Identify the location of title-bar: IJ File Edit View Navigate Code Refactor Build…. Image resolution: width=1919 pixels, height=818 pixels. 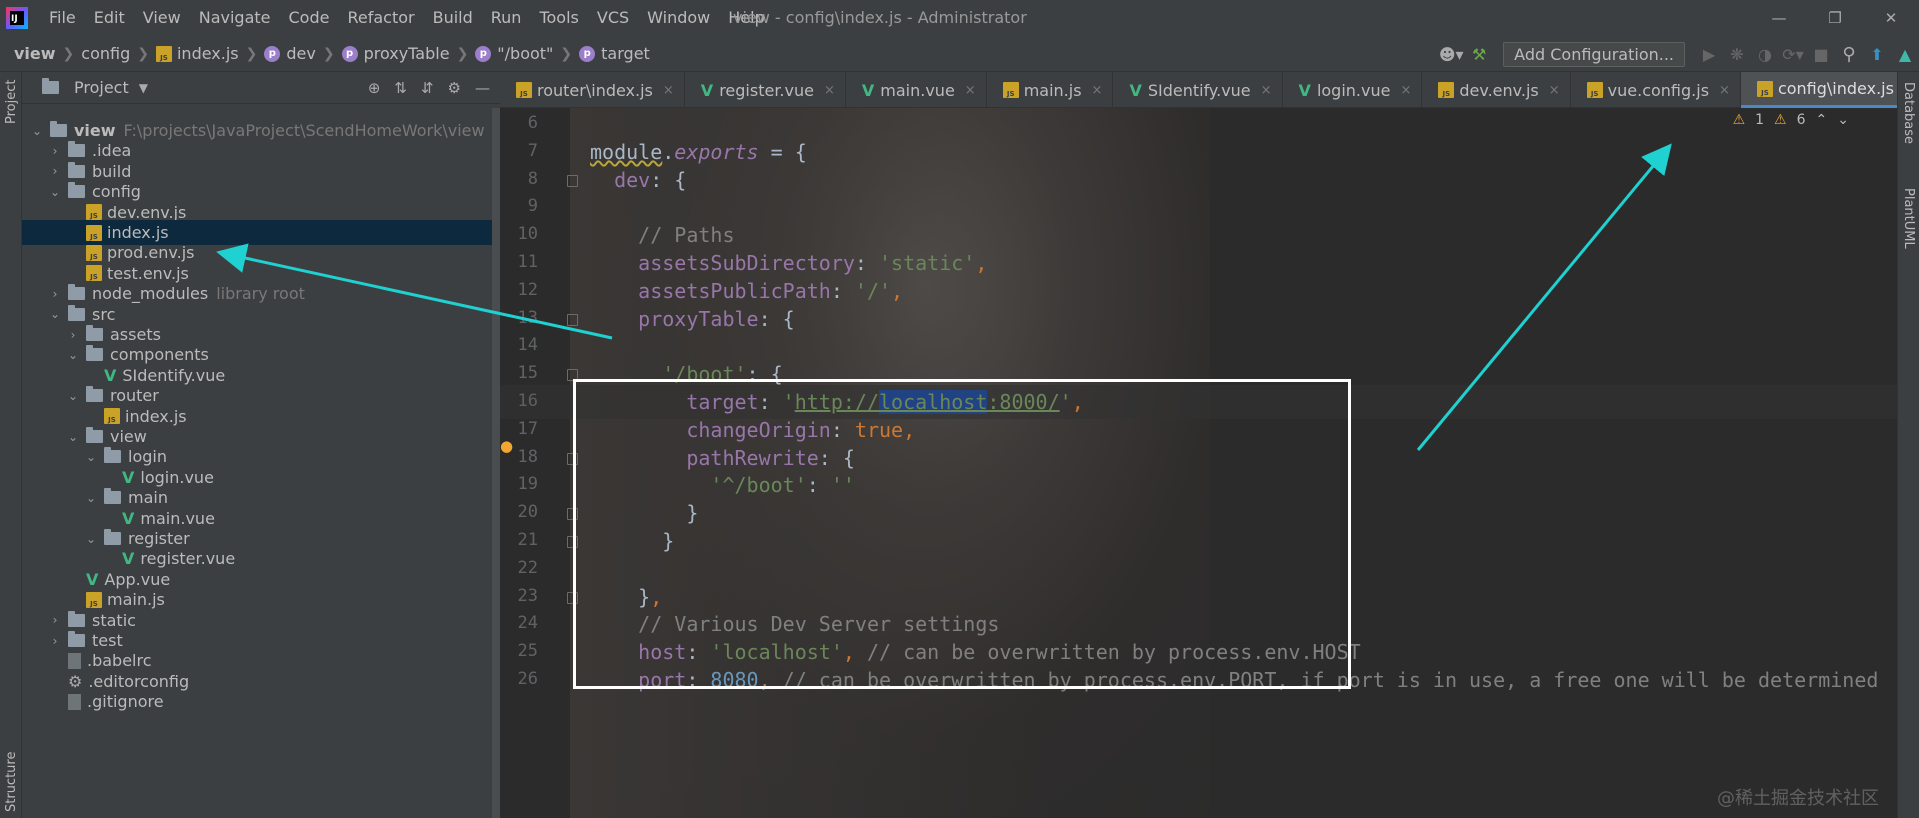
(959, 18).